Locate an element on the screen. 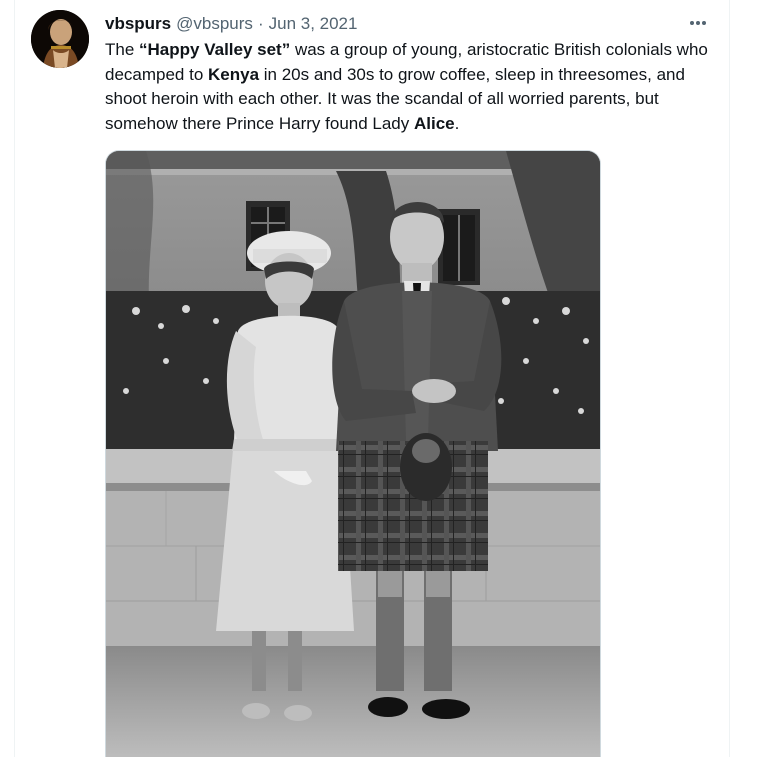  avatar is located at coordinates (60, 39).